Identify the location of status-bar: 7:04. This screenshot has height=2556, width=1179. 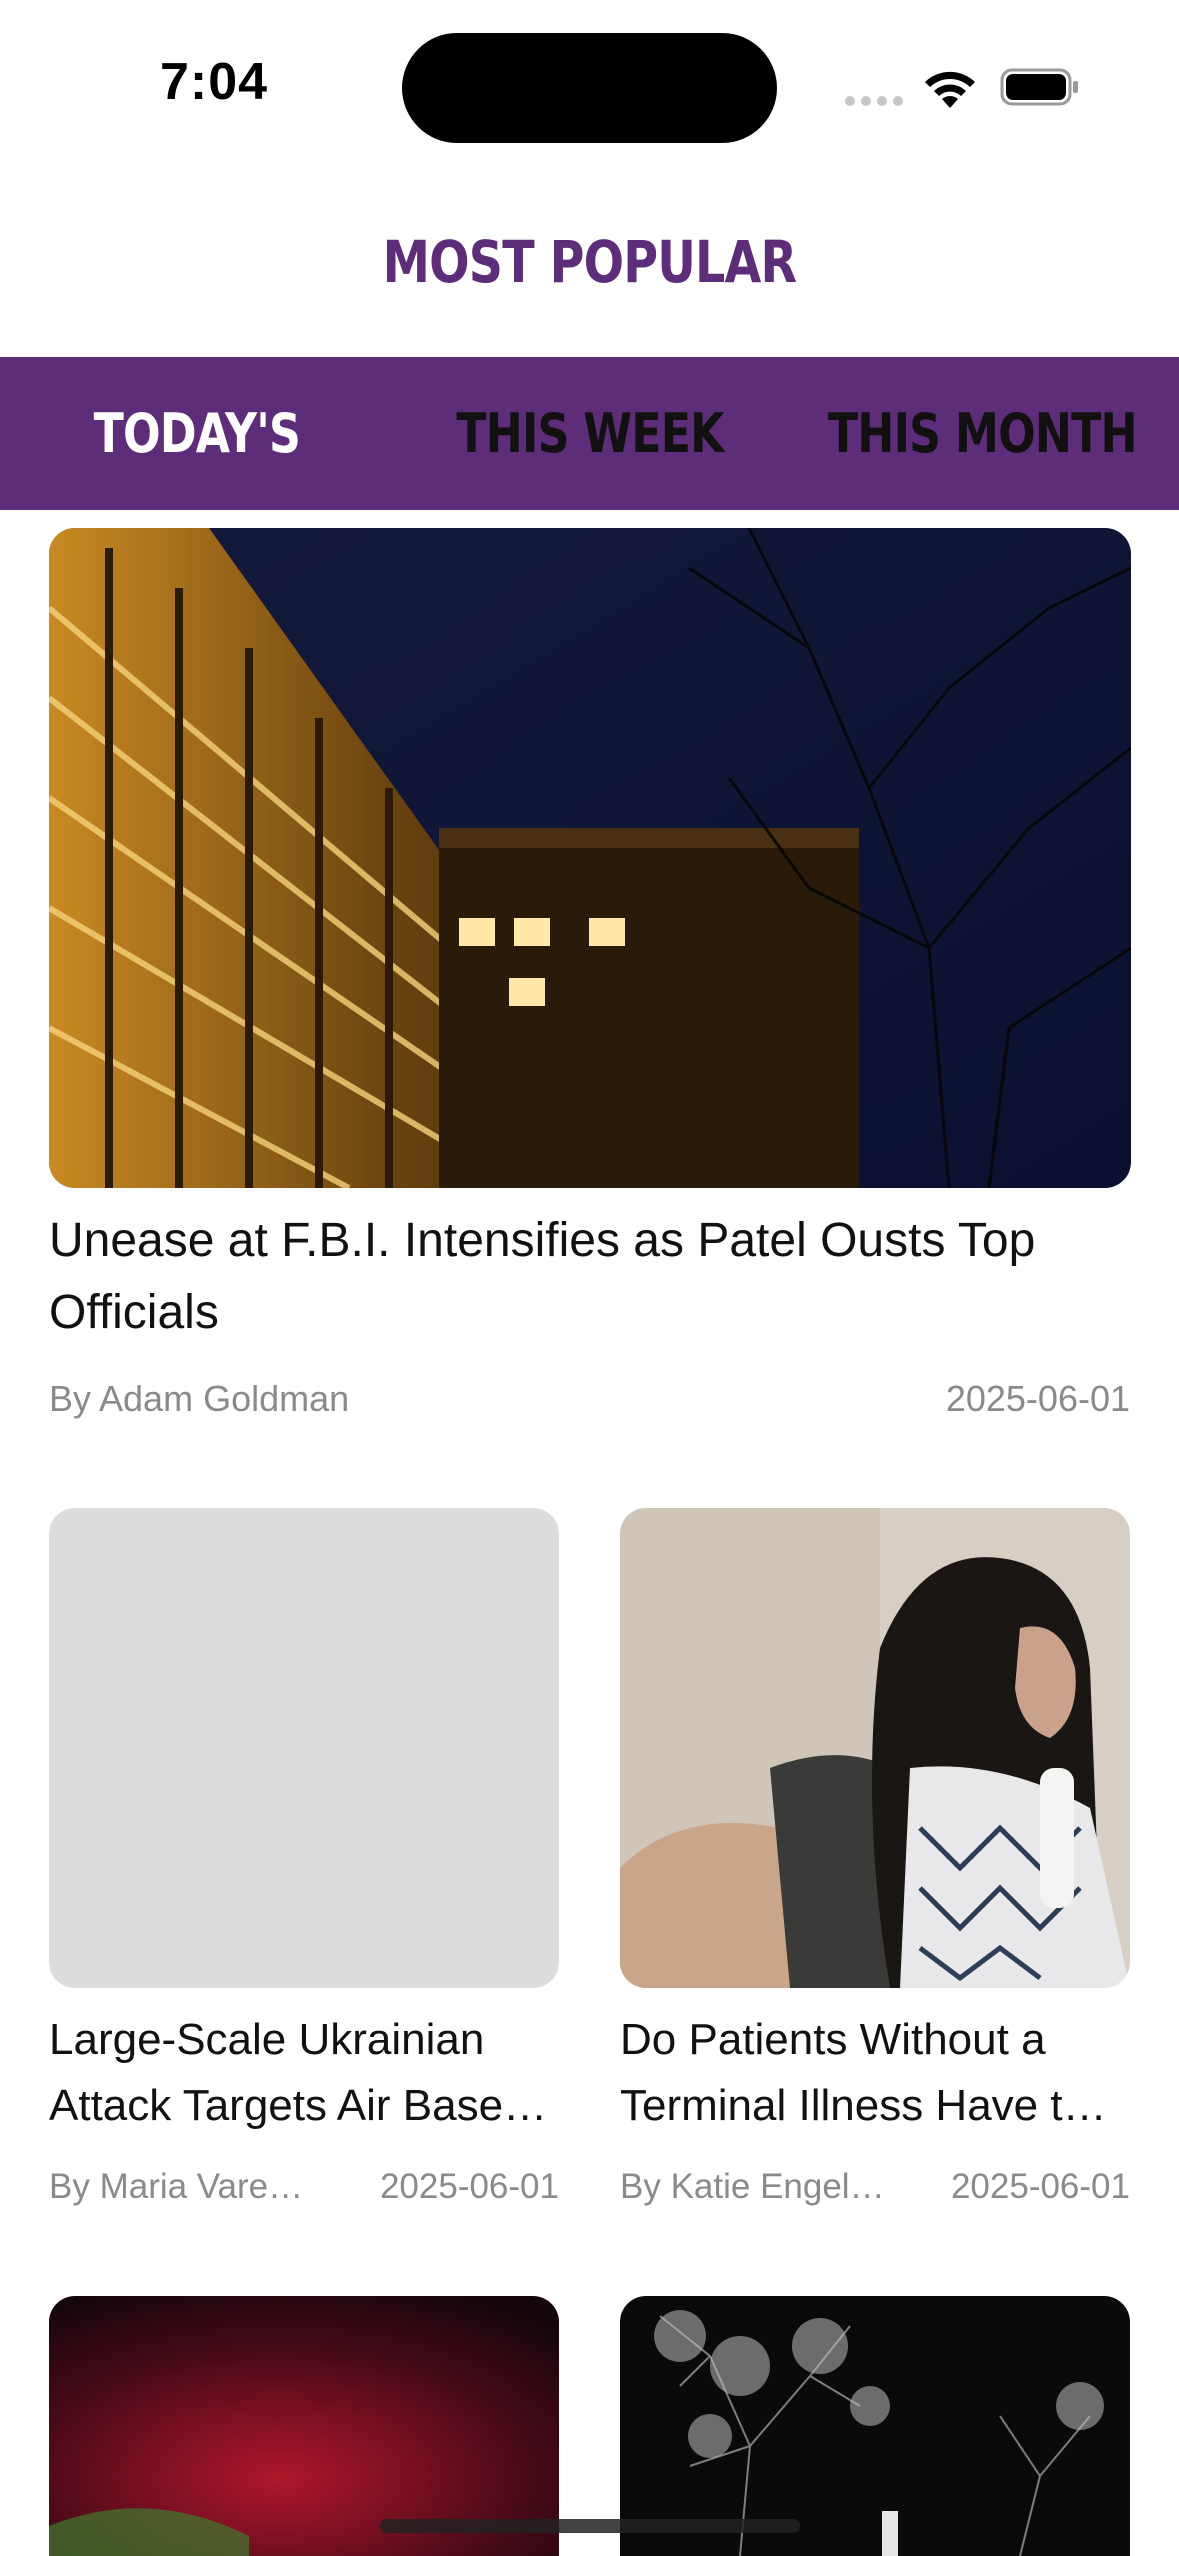
(589, 80).